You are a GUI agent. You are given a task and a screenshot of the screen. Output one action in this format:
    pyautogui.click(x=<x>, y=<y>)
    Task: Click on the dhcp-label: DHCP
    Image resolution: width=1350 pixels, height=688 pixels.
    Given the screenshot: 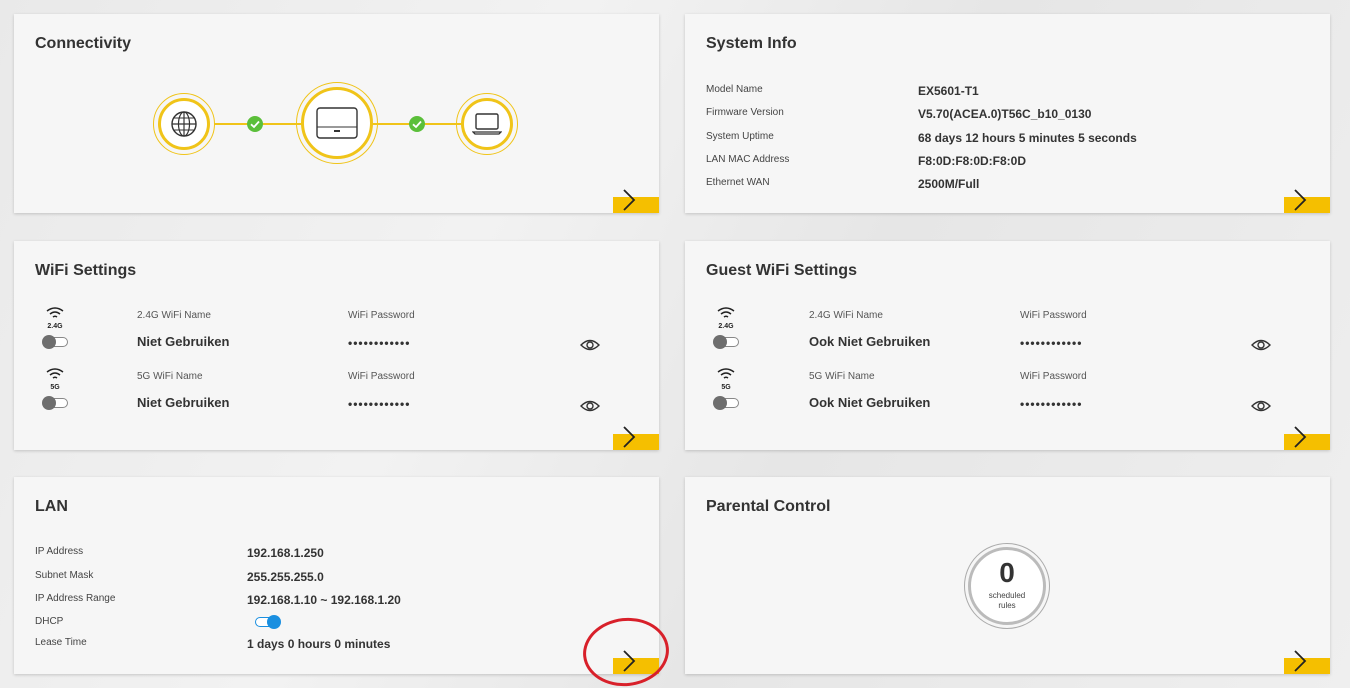 What is the action you would take?
    pyautogui.click(x=49, y=621)
    